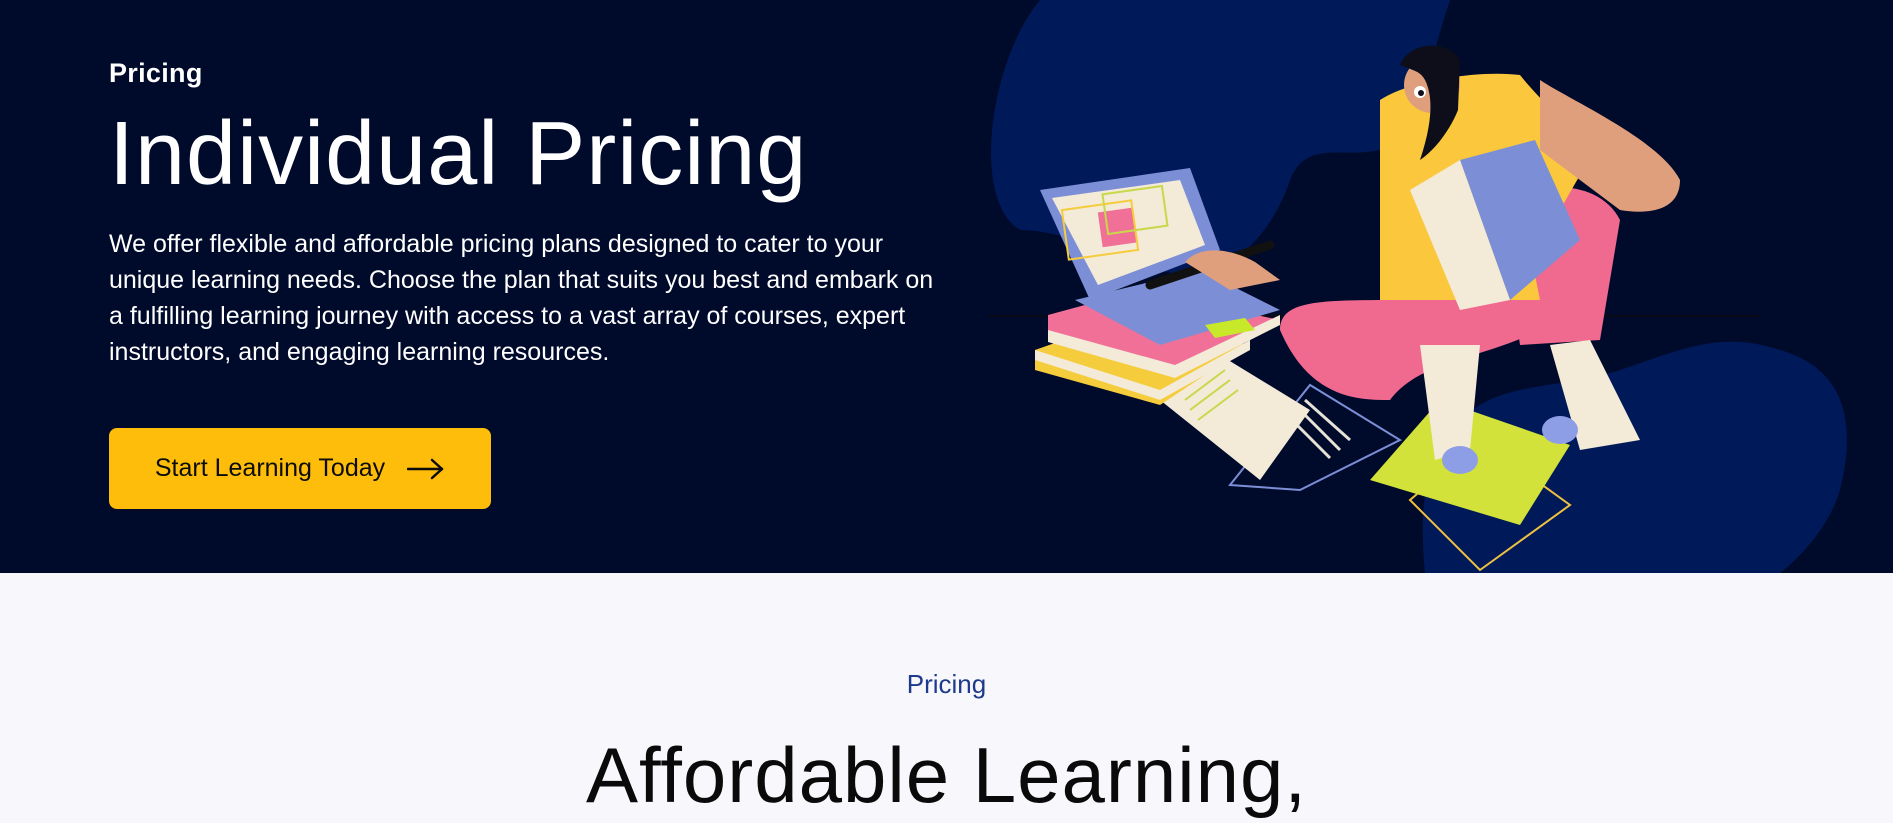  I want to click on start-learning-button: Start Learning Today, so click(300, 468).